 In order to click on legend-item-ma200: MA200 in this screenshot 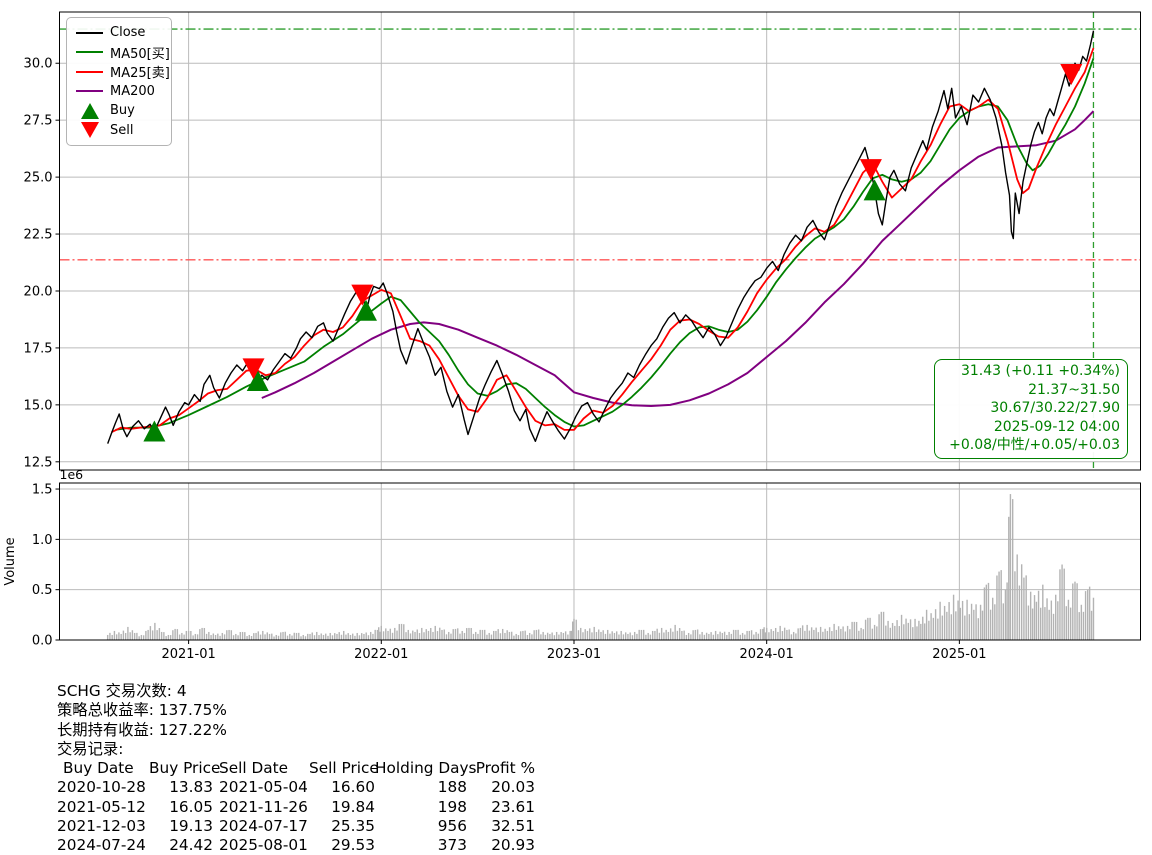, I will do `click(119, 92)`.